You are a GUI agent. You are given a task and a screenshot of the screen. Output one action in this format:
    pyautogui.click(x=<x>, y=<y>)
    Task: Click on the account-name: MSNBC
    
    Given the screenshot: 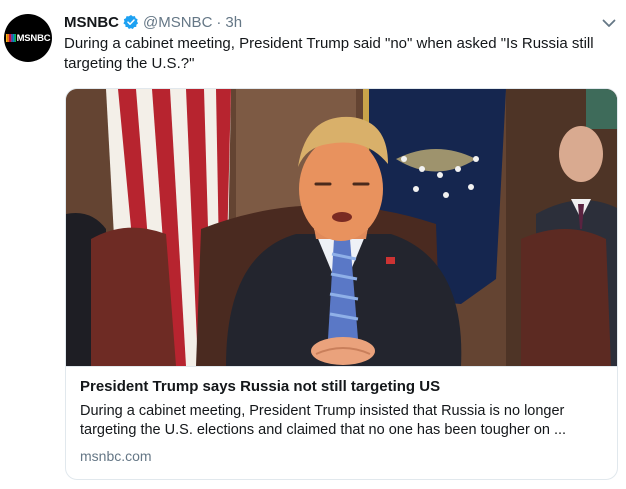 What is the action you would take?
    pyautogui.click(x=91, y=22)
    